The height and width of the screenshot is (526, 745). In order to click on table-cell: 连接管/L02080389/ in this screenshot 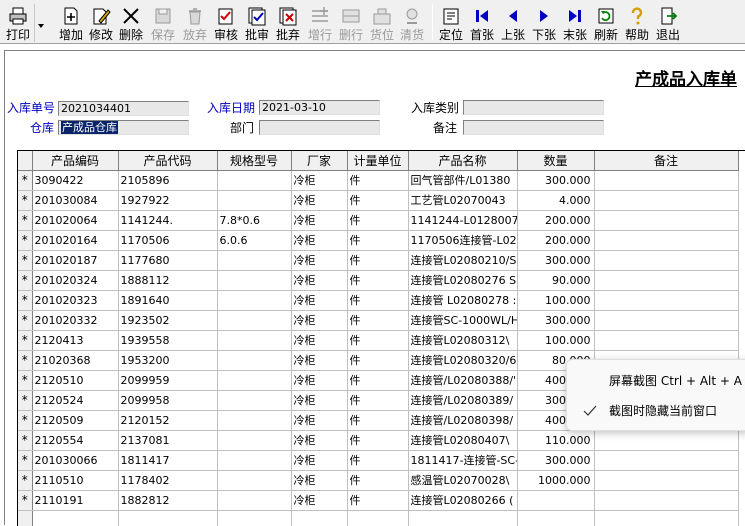, I will do `click(463, 400)`.